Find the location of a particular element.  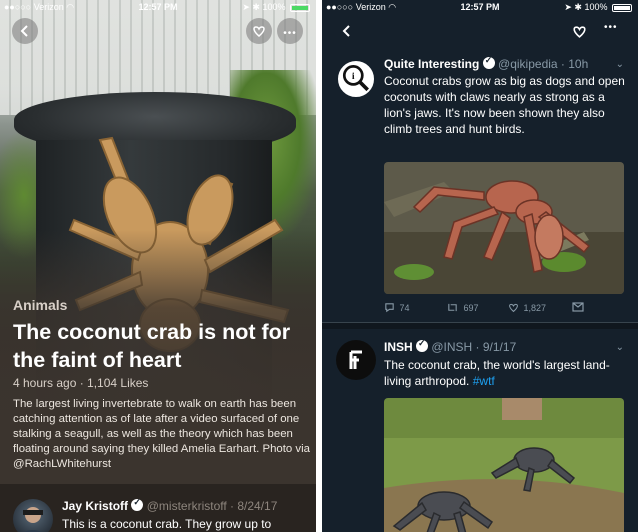

reply-button: 74 is located at coordinates (397, 307).